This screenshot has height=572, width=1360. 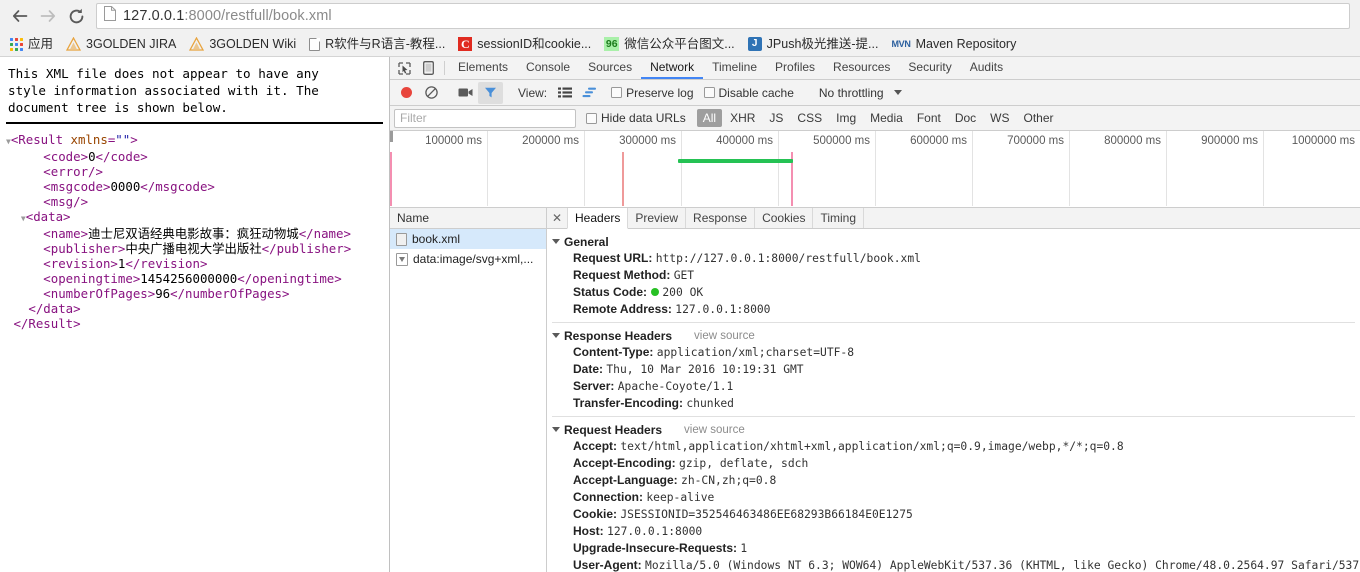 What do you see at coordinates (589, 93) in the screenshot?
I see `view-waterfall-icon` at bounding box center [589, 93].